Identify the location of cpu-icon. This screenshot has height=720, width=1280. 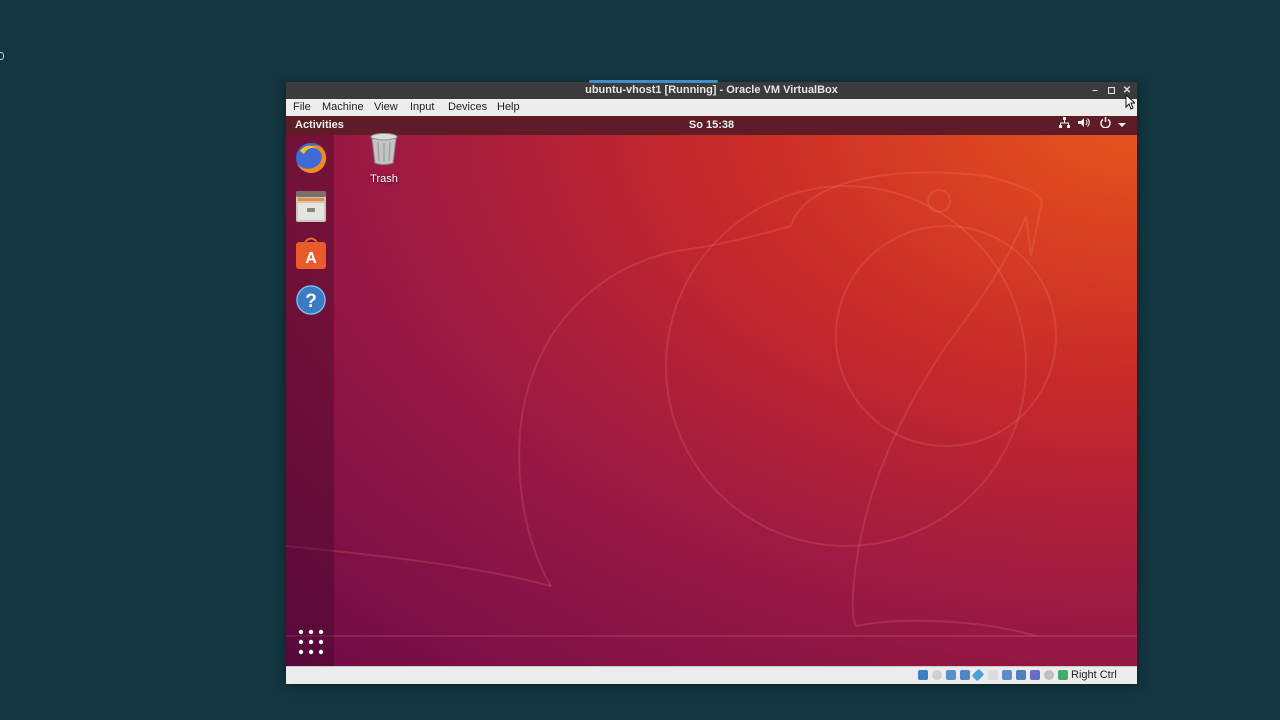
(1035, 675).